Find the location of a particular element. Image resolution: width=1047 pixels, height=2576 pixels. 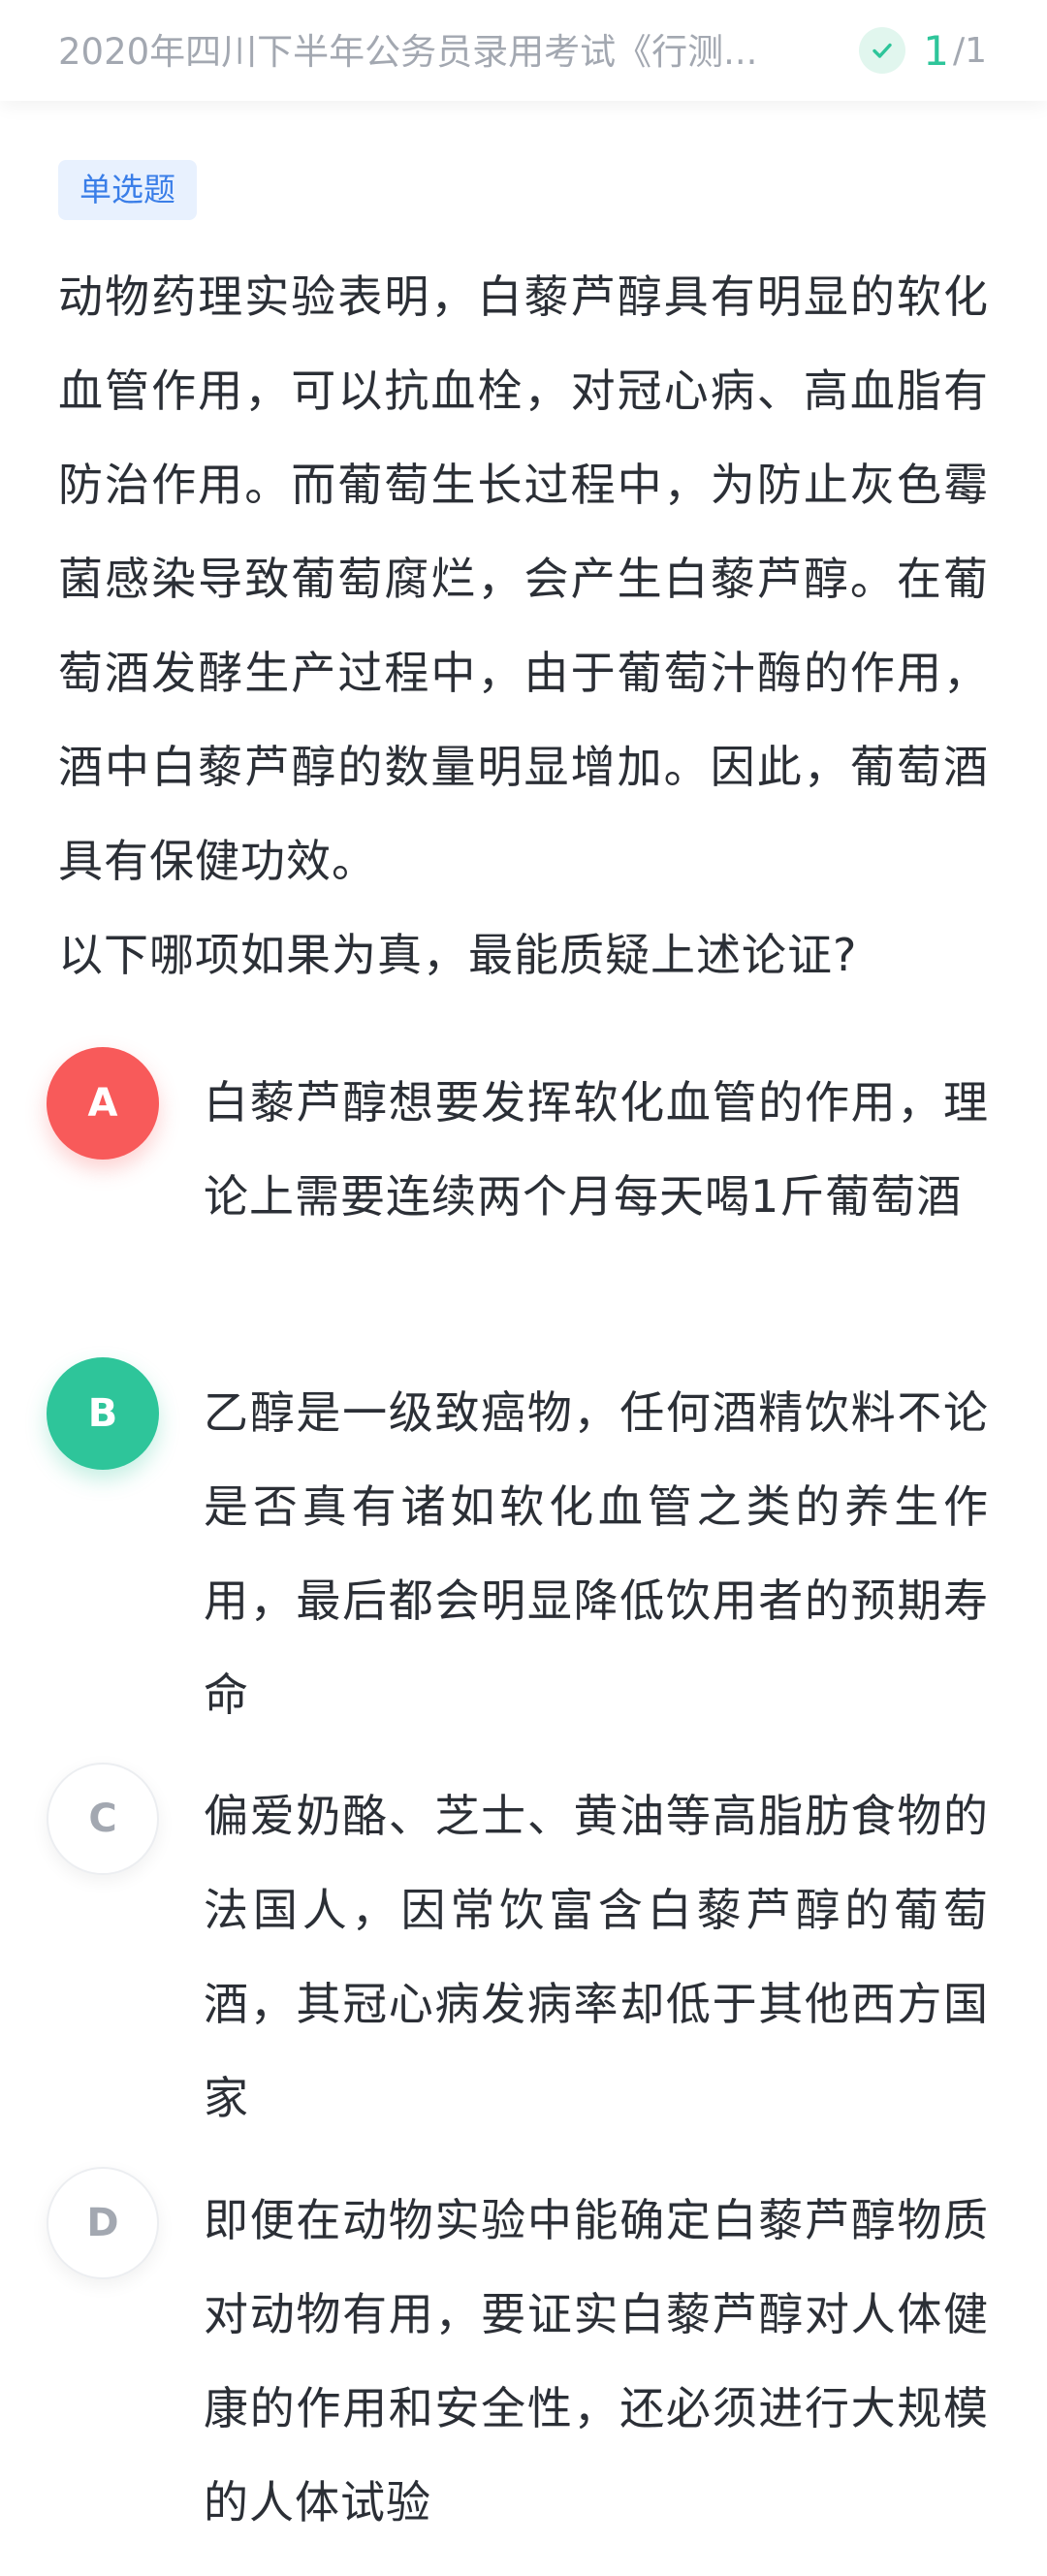

option-d-badge: D is located at coordinates (103, 2223).